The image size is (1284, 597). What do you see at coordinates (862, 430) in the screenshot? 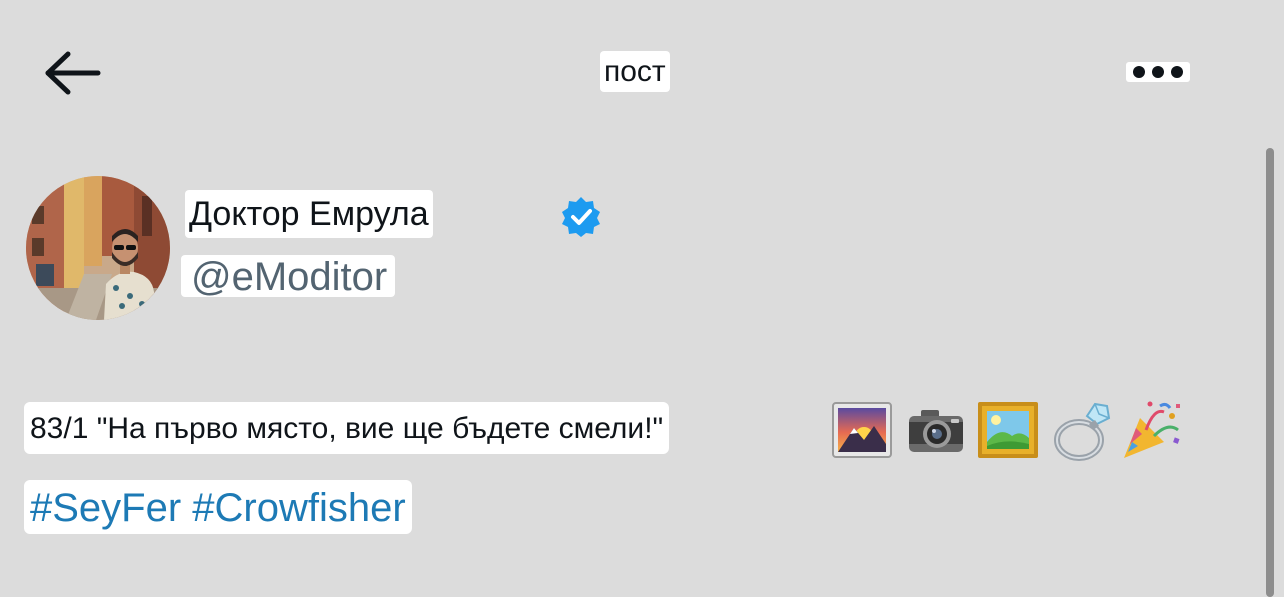
I see `sunrise-over-mountains-icon` at bounding box center [862, 430].